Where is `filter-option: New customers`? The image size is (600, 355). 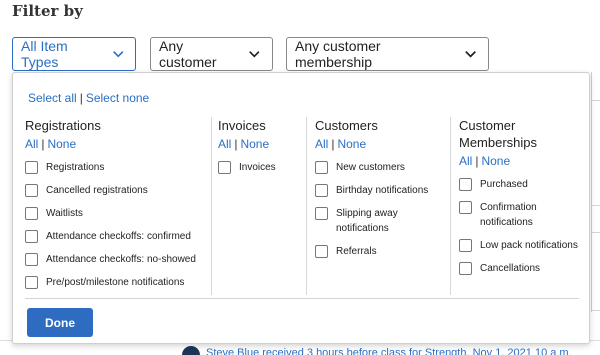
filter-option: New customers is located at coordinates (381, 167).